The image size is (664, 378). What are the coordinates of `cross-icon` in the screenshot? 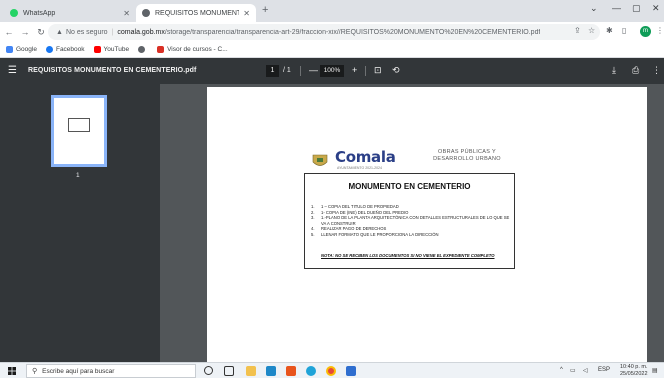 It's located at (161, 49).